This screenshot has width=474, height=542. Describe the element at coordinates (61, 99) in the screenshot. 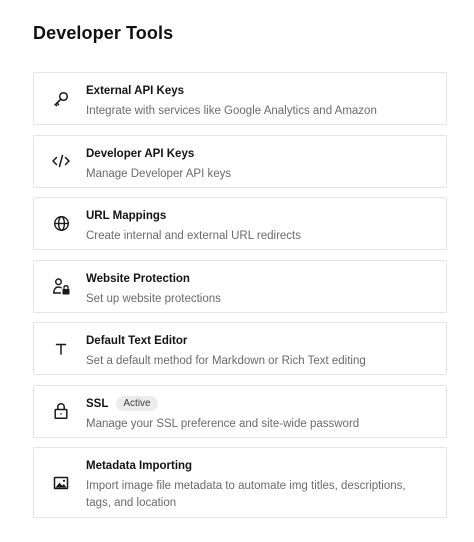

I see `key-icon` at that location.